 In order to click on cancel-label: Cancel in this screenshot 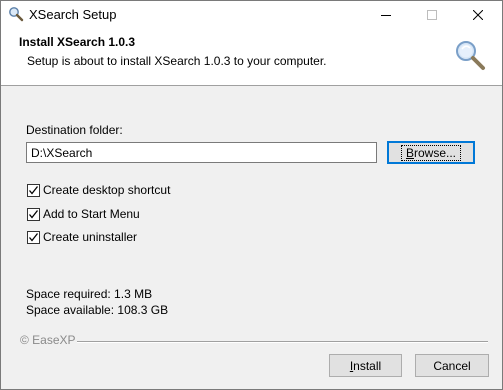, I will do `click(452, 365)`.